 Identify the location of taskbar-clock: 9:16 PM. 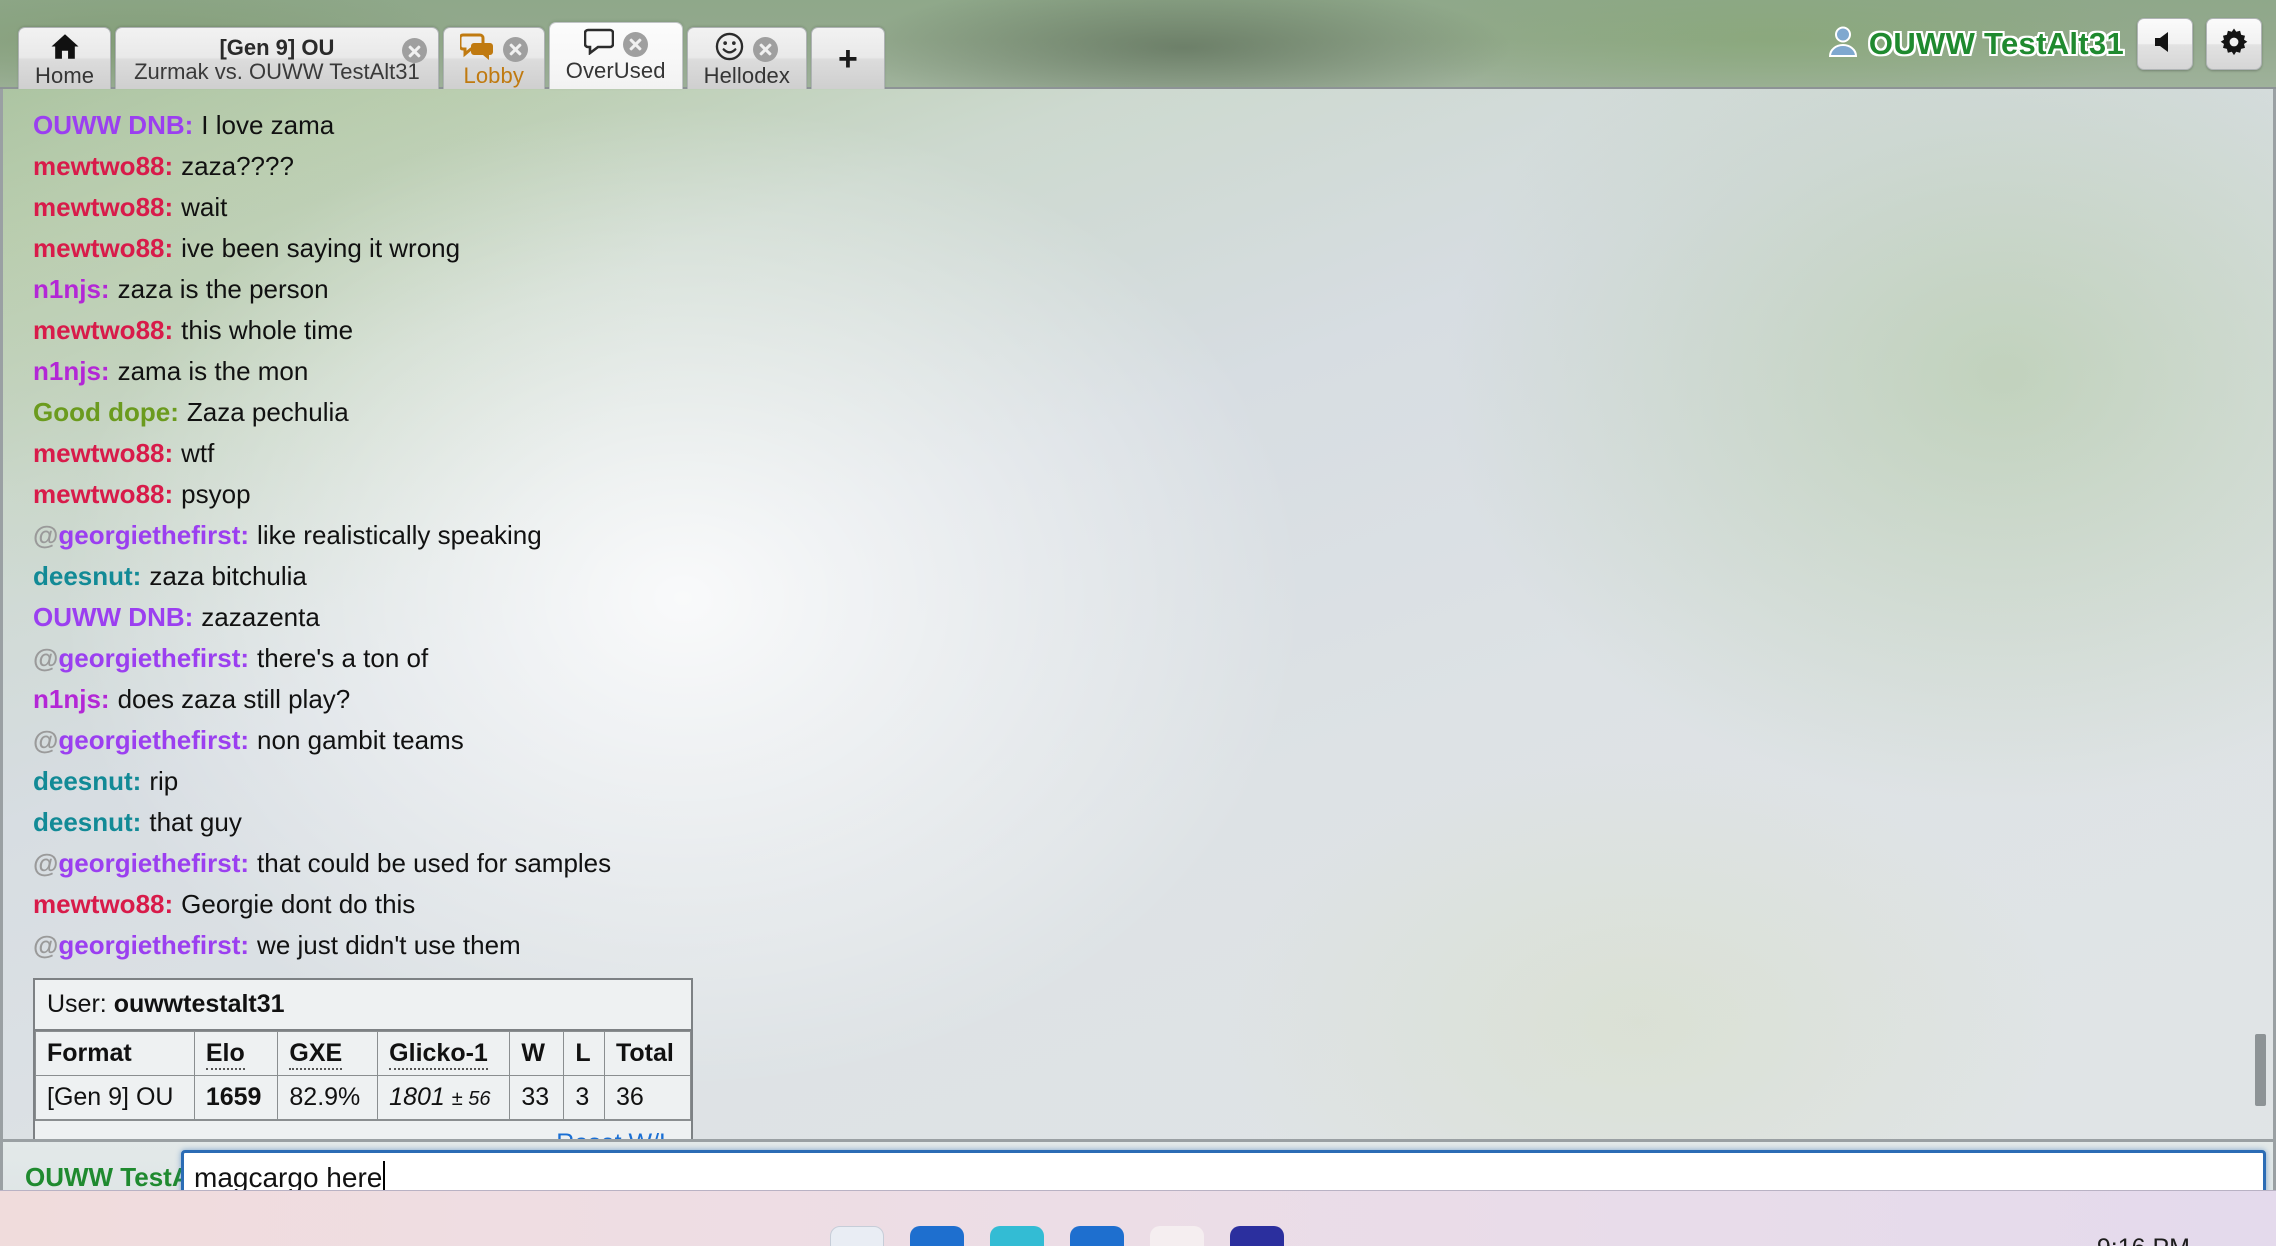
(2143, 1240).